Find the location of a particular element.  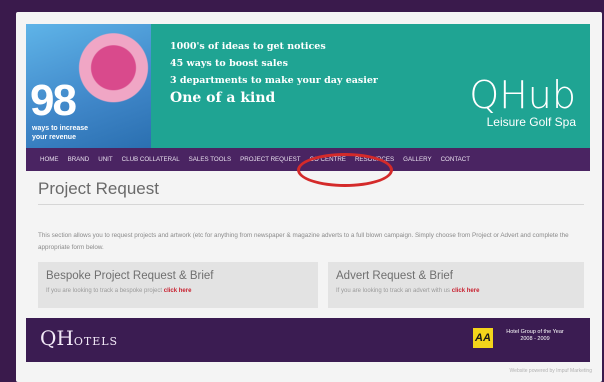

hero-subtitle-line1: ways to increase is located at coordinates (60, 128).